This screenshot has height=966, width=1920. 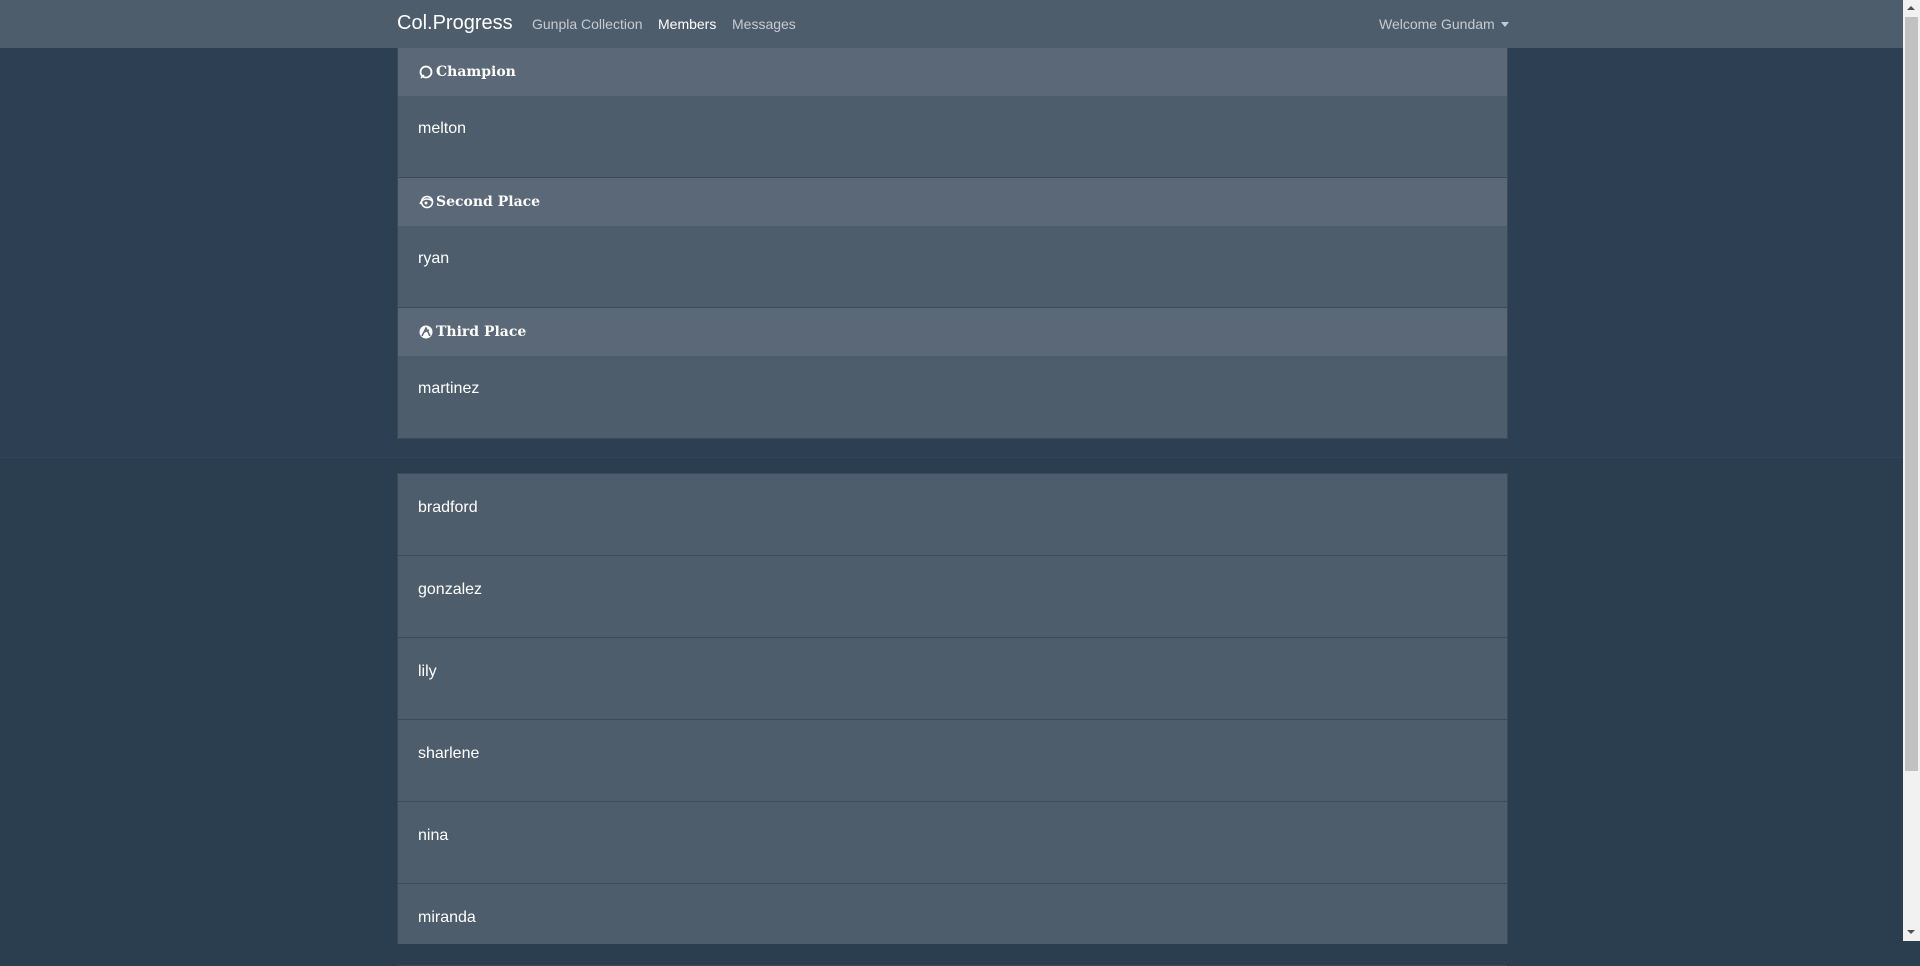 I want to click on member-name: melton, so click(x=442, y=128).